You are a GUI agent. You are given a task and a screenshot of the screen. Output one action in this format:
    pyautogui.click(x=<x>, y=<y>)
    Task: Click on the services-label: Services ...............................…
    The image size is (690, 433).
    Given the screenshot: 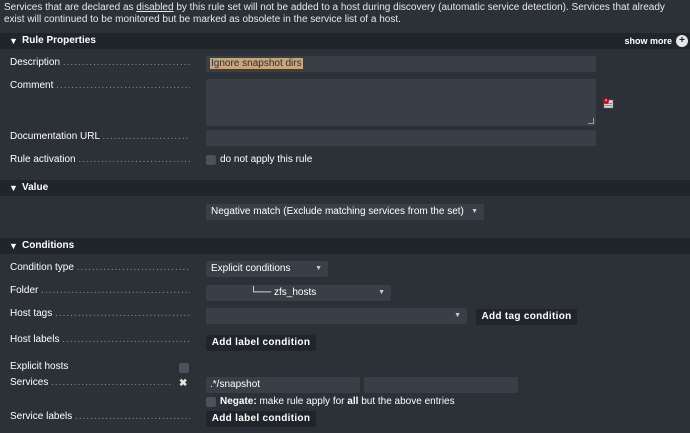 What is the action you would take?
    pyautogui.click(x=91, y=382)
    